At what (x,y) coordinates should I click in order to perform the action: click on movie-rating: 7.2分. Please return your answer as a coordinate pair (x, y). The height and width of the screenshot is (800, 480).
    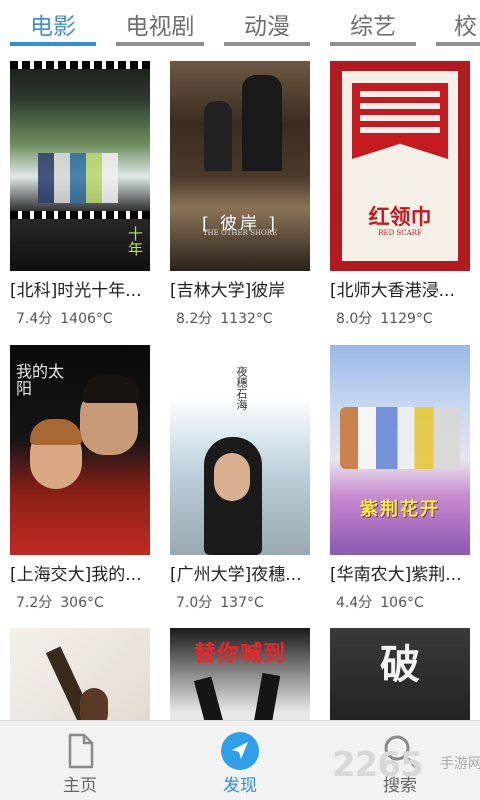
    Looking at the image, I should click on (34, 603).